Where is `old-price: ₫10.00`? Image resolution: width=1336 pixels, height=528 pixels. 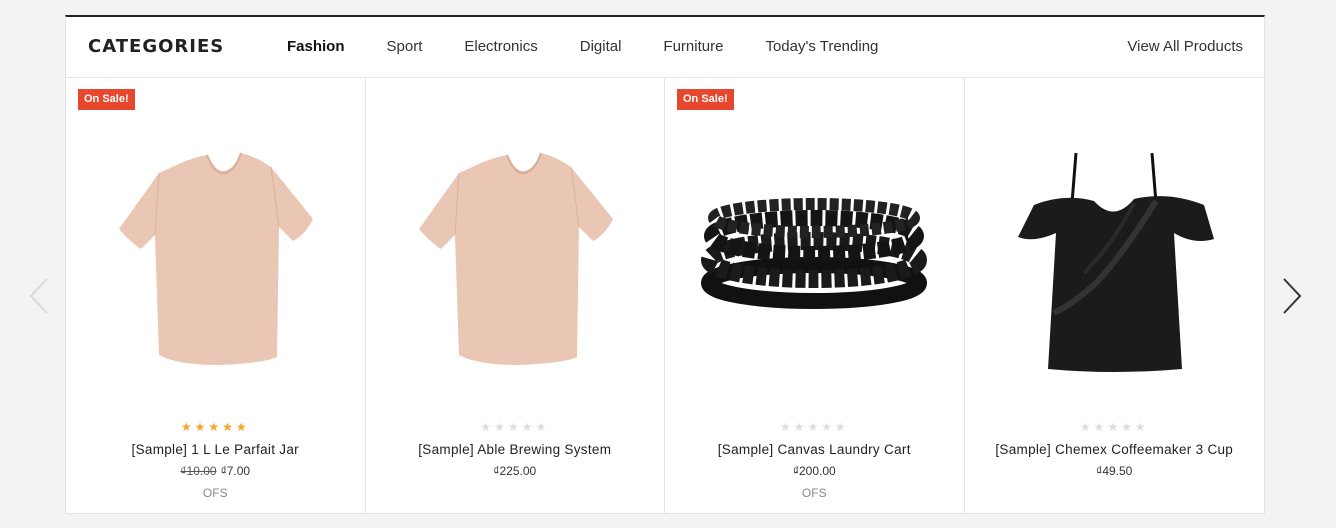
old-price: ₫10.00 is located at coordinates (198, 471).